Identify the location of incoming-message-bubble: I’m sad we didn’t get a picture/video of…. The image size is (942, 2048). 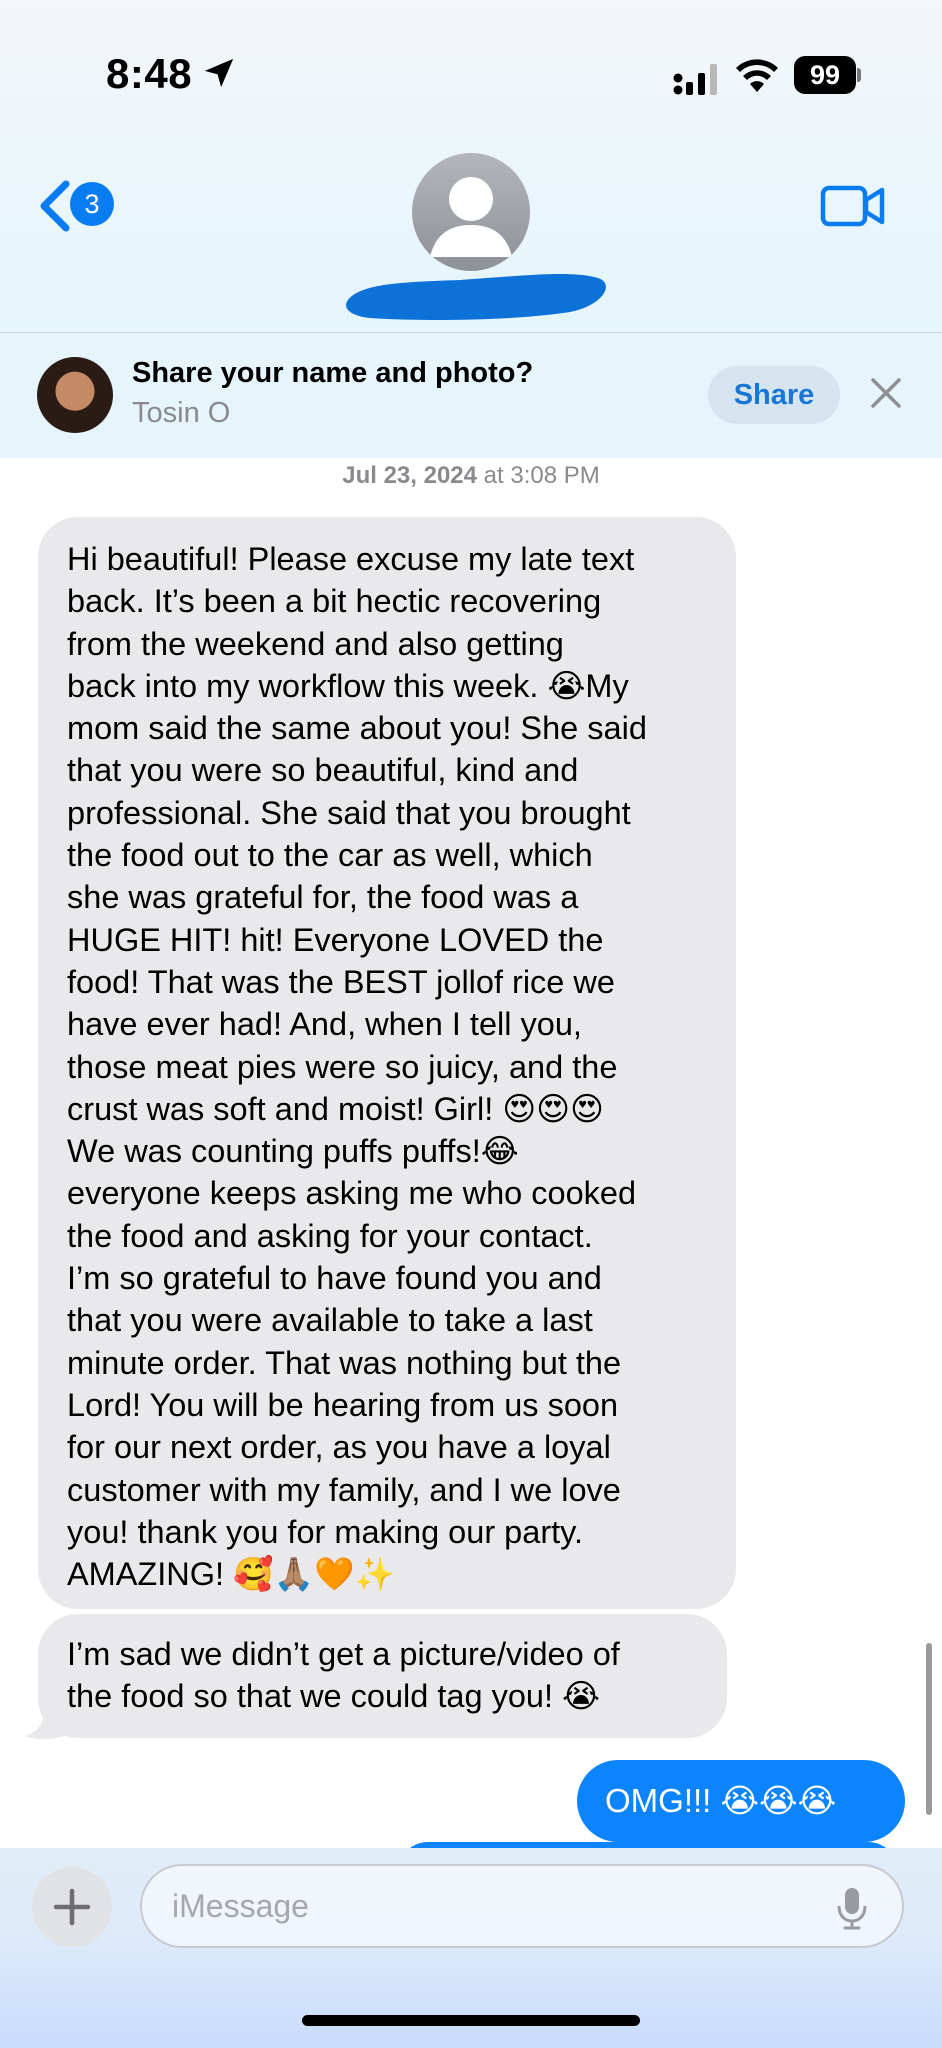
(382, 1676).